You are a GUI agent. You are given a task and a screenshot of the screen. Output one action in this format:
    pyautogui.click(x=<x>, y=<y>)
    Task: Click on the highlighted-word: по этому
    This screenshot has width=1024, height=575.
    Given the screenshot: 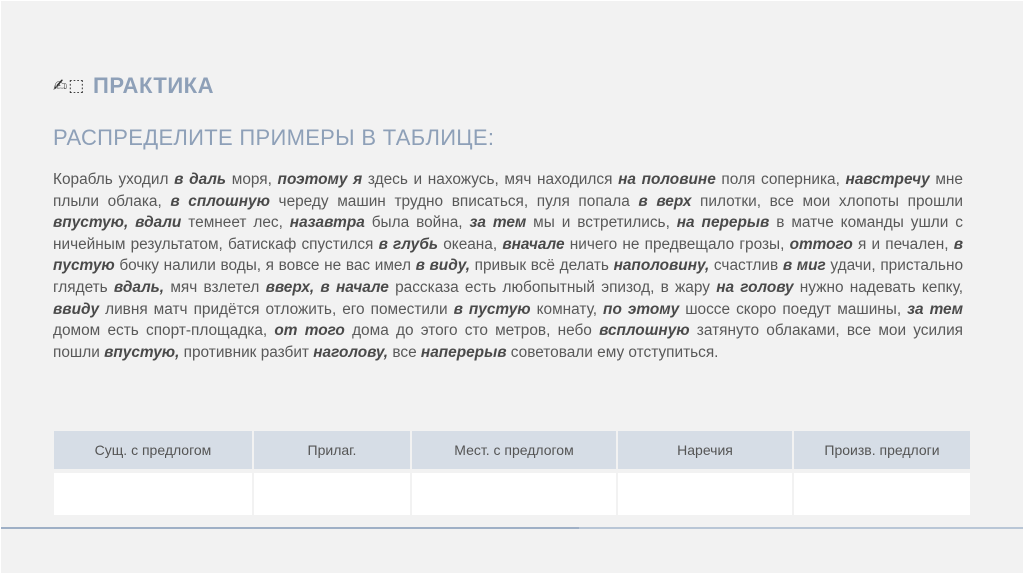 What is the action you would take?
    pyautogui.click(x=641, y=309)
    